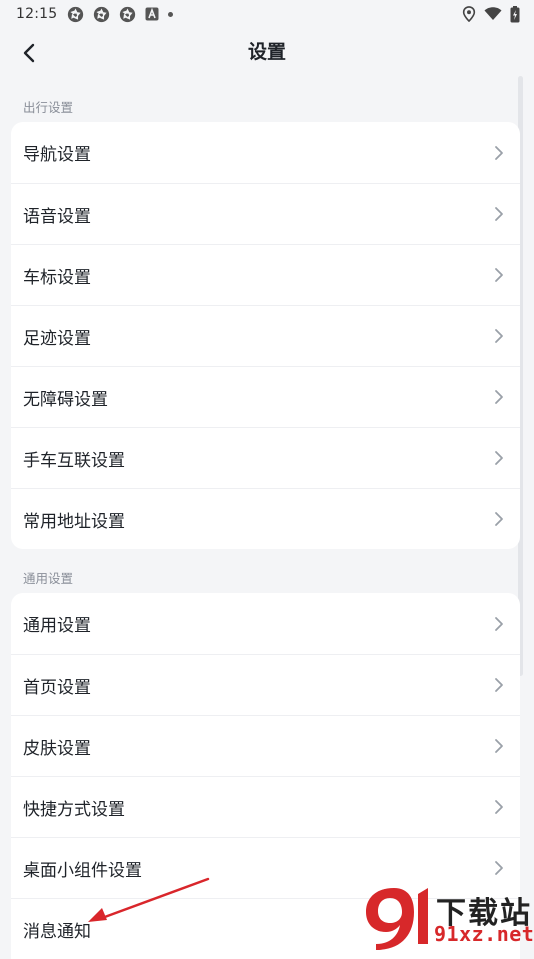  I want to click on settings-row-accessibility: 无障碍设置, so click(265, 396).